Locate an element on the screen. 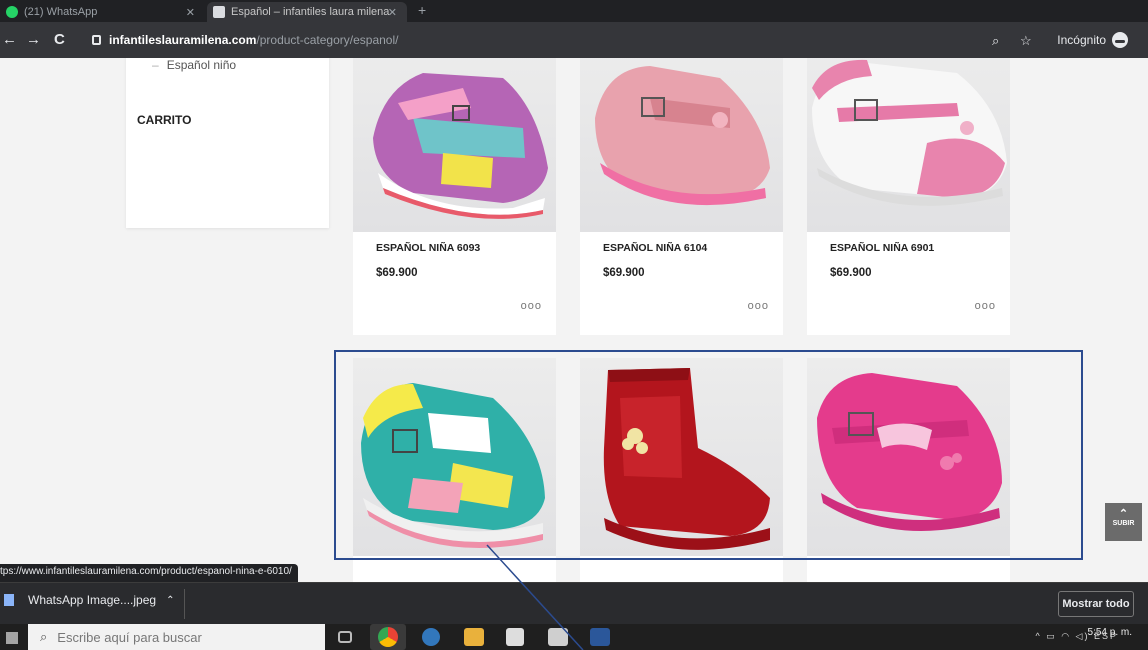  product-card: ESPAÑOL NIÑA 6104 $69.900 ooo is located at coordinates (681, 196).